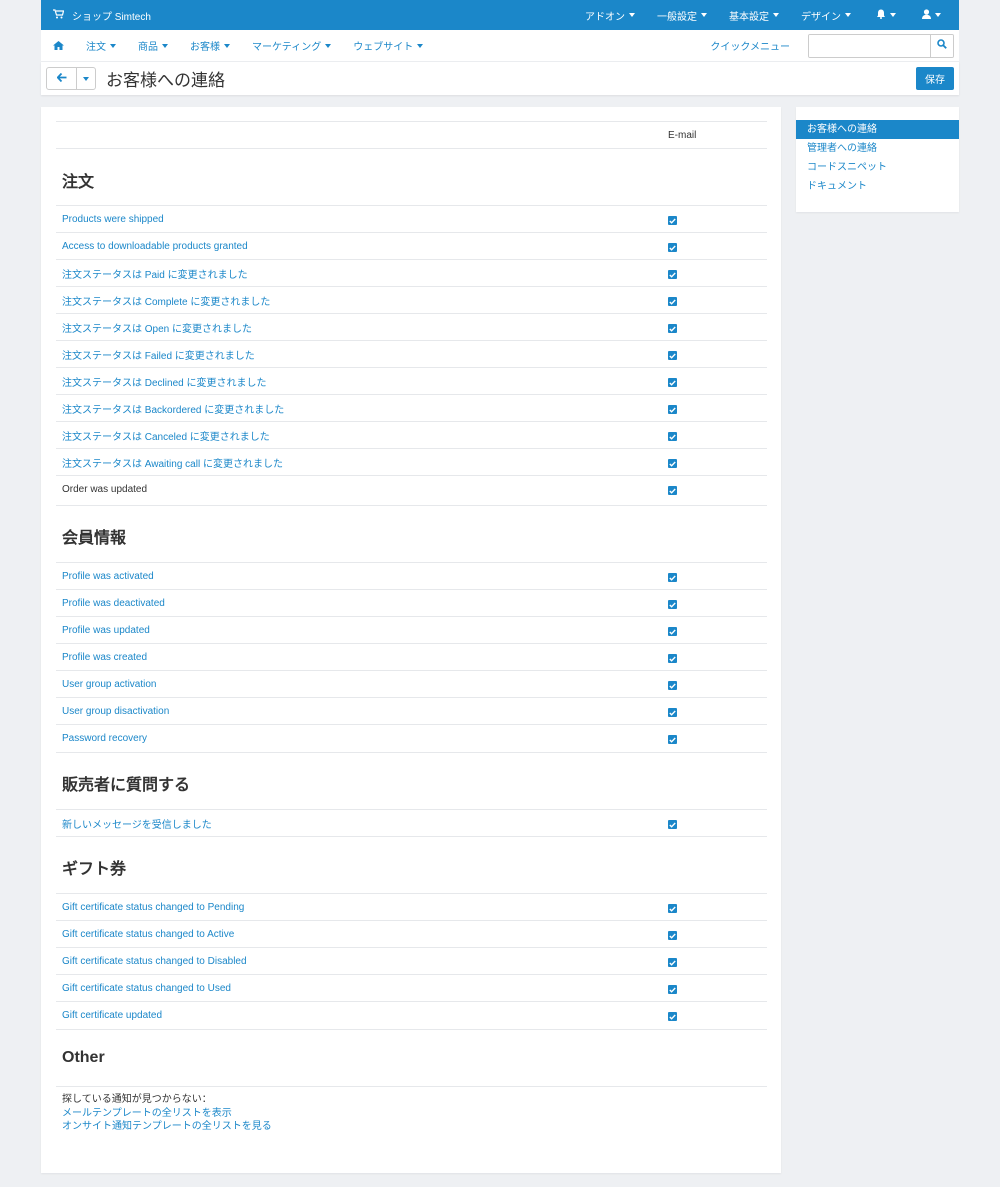  Describe the element at coordinates (388, 45) in the screenshot. I see `nav-website: ウェブサイト` at that location.